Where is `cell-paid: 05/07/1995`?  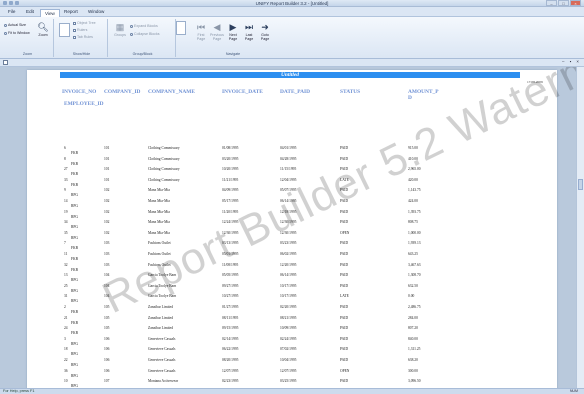 cell-paid: 05/07/1995 is located at coordinates (288, 190).